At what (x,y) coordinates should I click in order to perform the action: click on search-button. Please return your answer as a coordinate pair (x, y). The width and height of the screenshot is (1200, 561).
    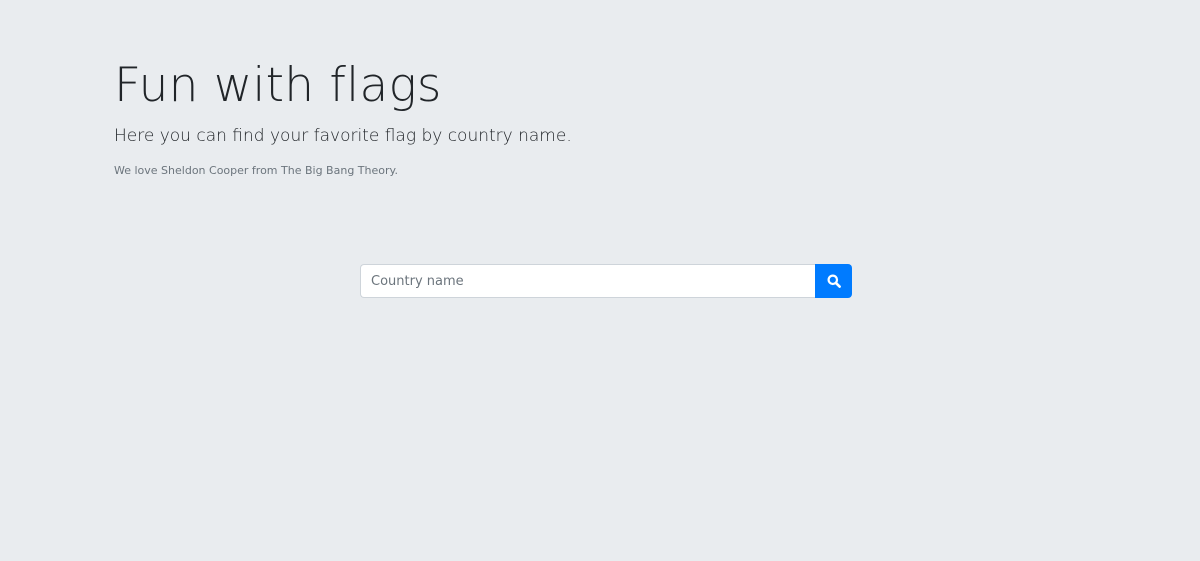
    Looking at the image, I should click on (833, 281).